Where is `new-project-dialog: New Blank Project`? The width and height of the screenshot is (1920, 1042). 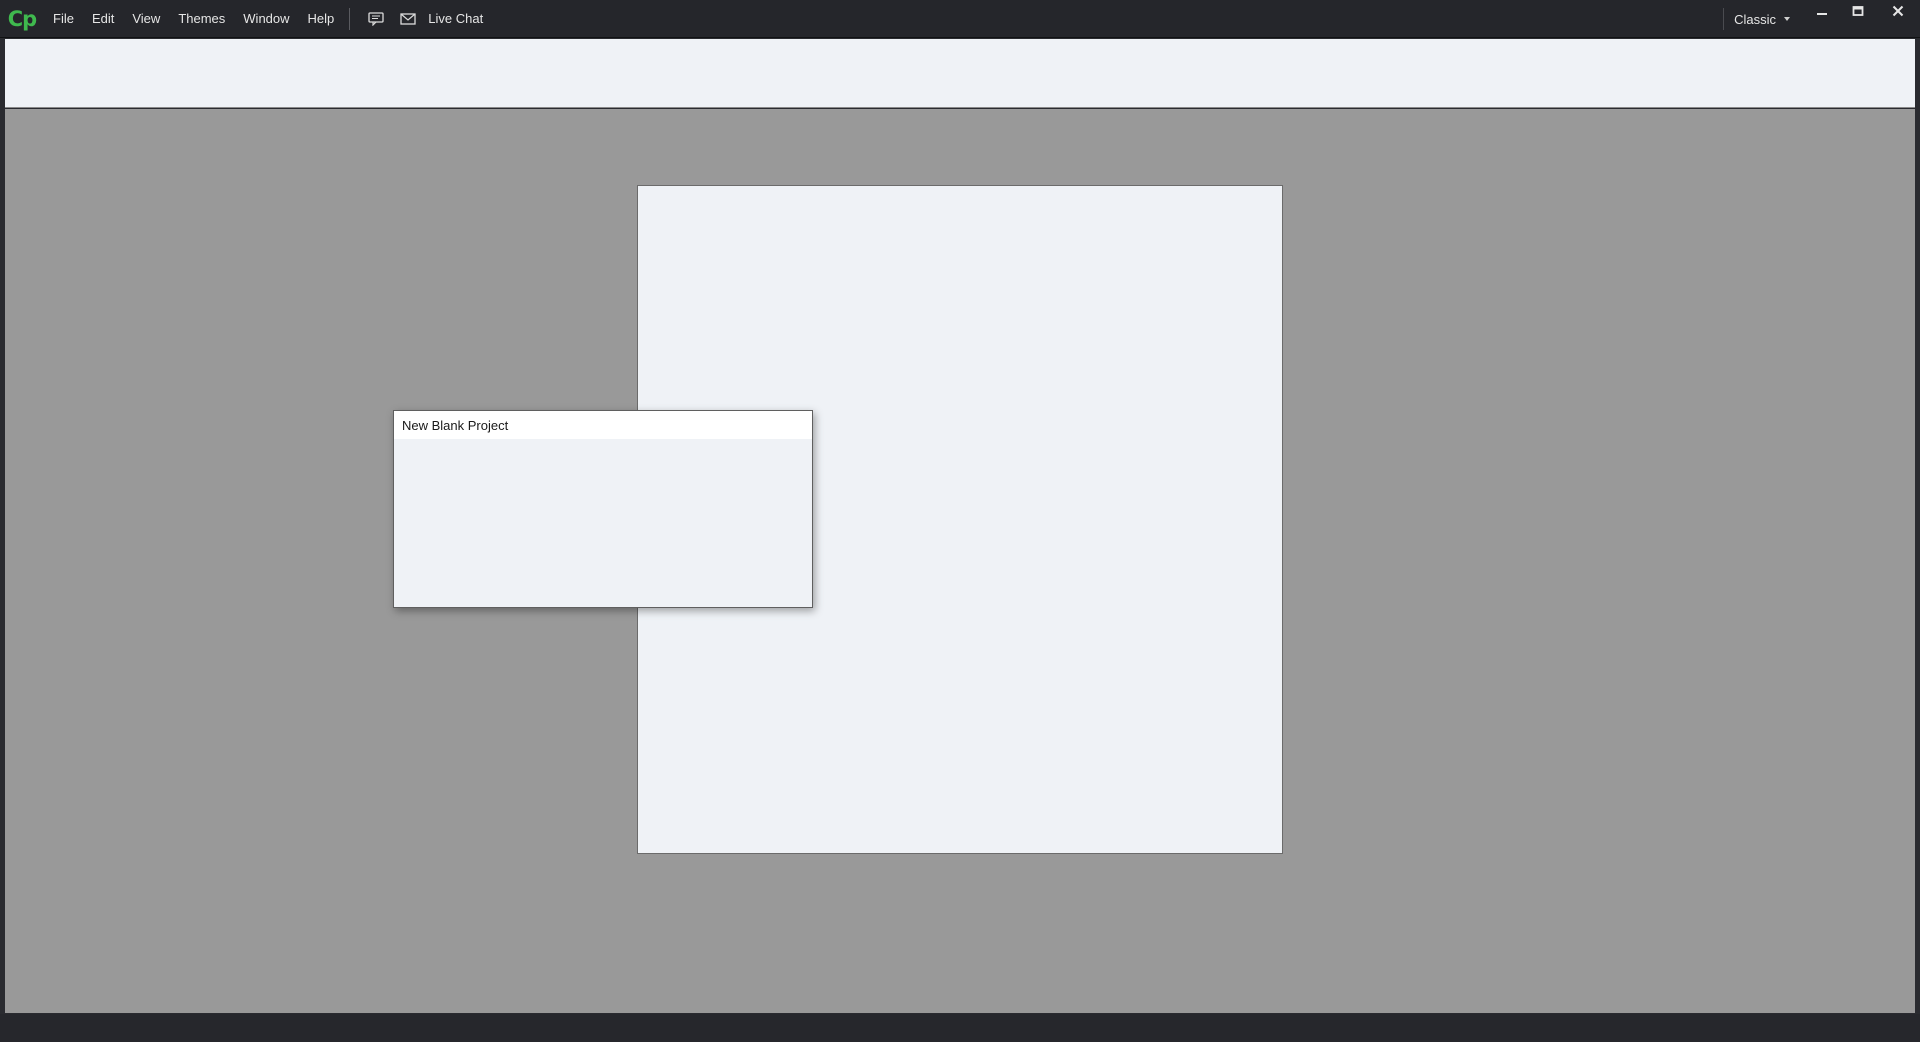 new-project-dialog: New Blank Project is located at coordinates (603, 509).